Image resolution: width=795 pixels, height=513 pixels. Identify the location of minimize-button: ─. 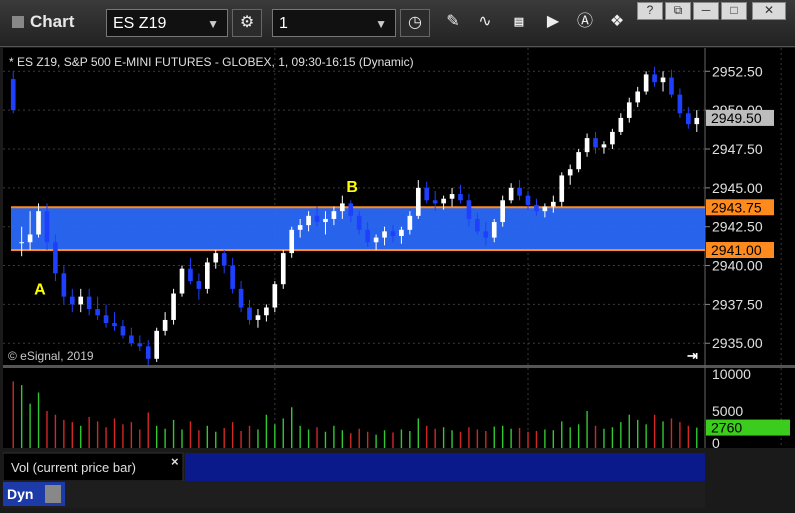
(706, 11).